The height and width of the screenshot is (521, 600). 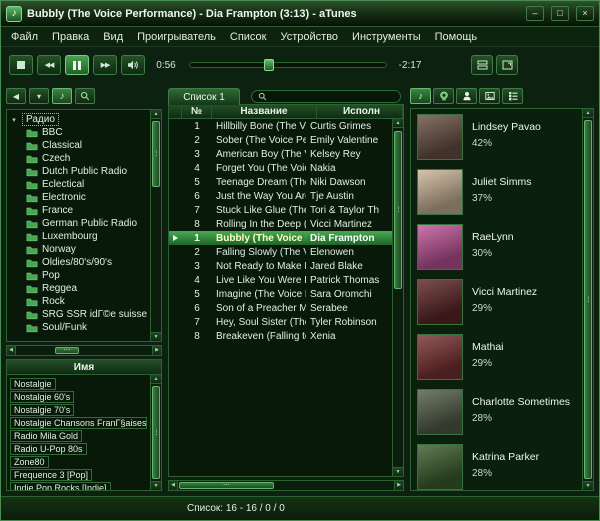 I want to click on tree-root-radio: ▾ Радио, so click(x=79, y=119).